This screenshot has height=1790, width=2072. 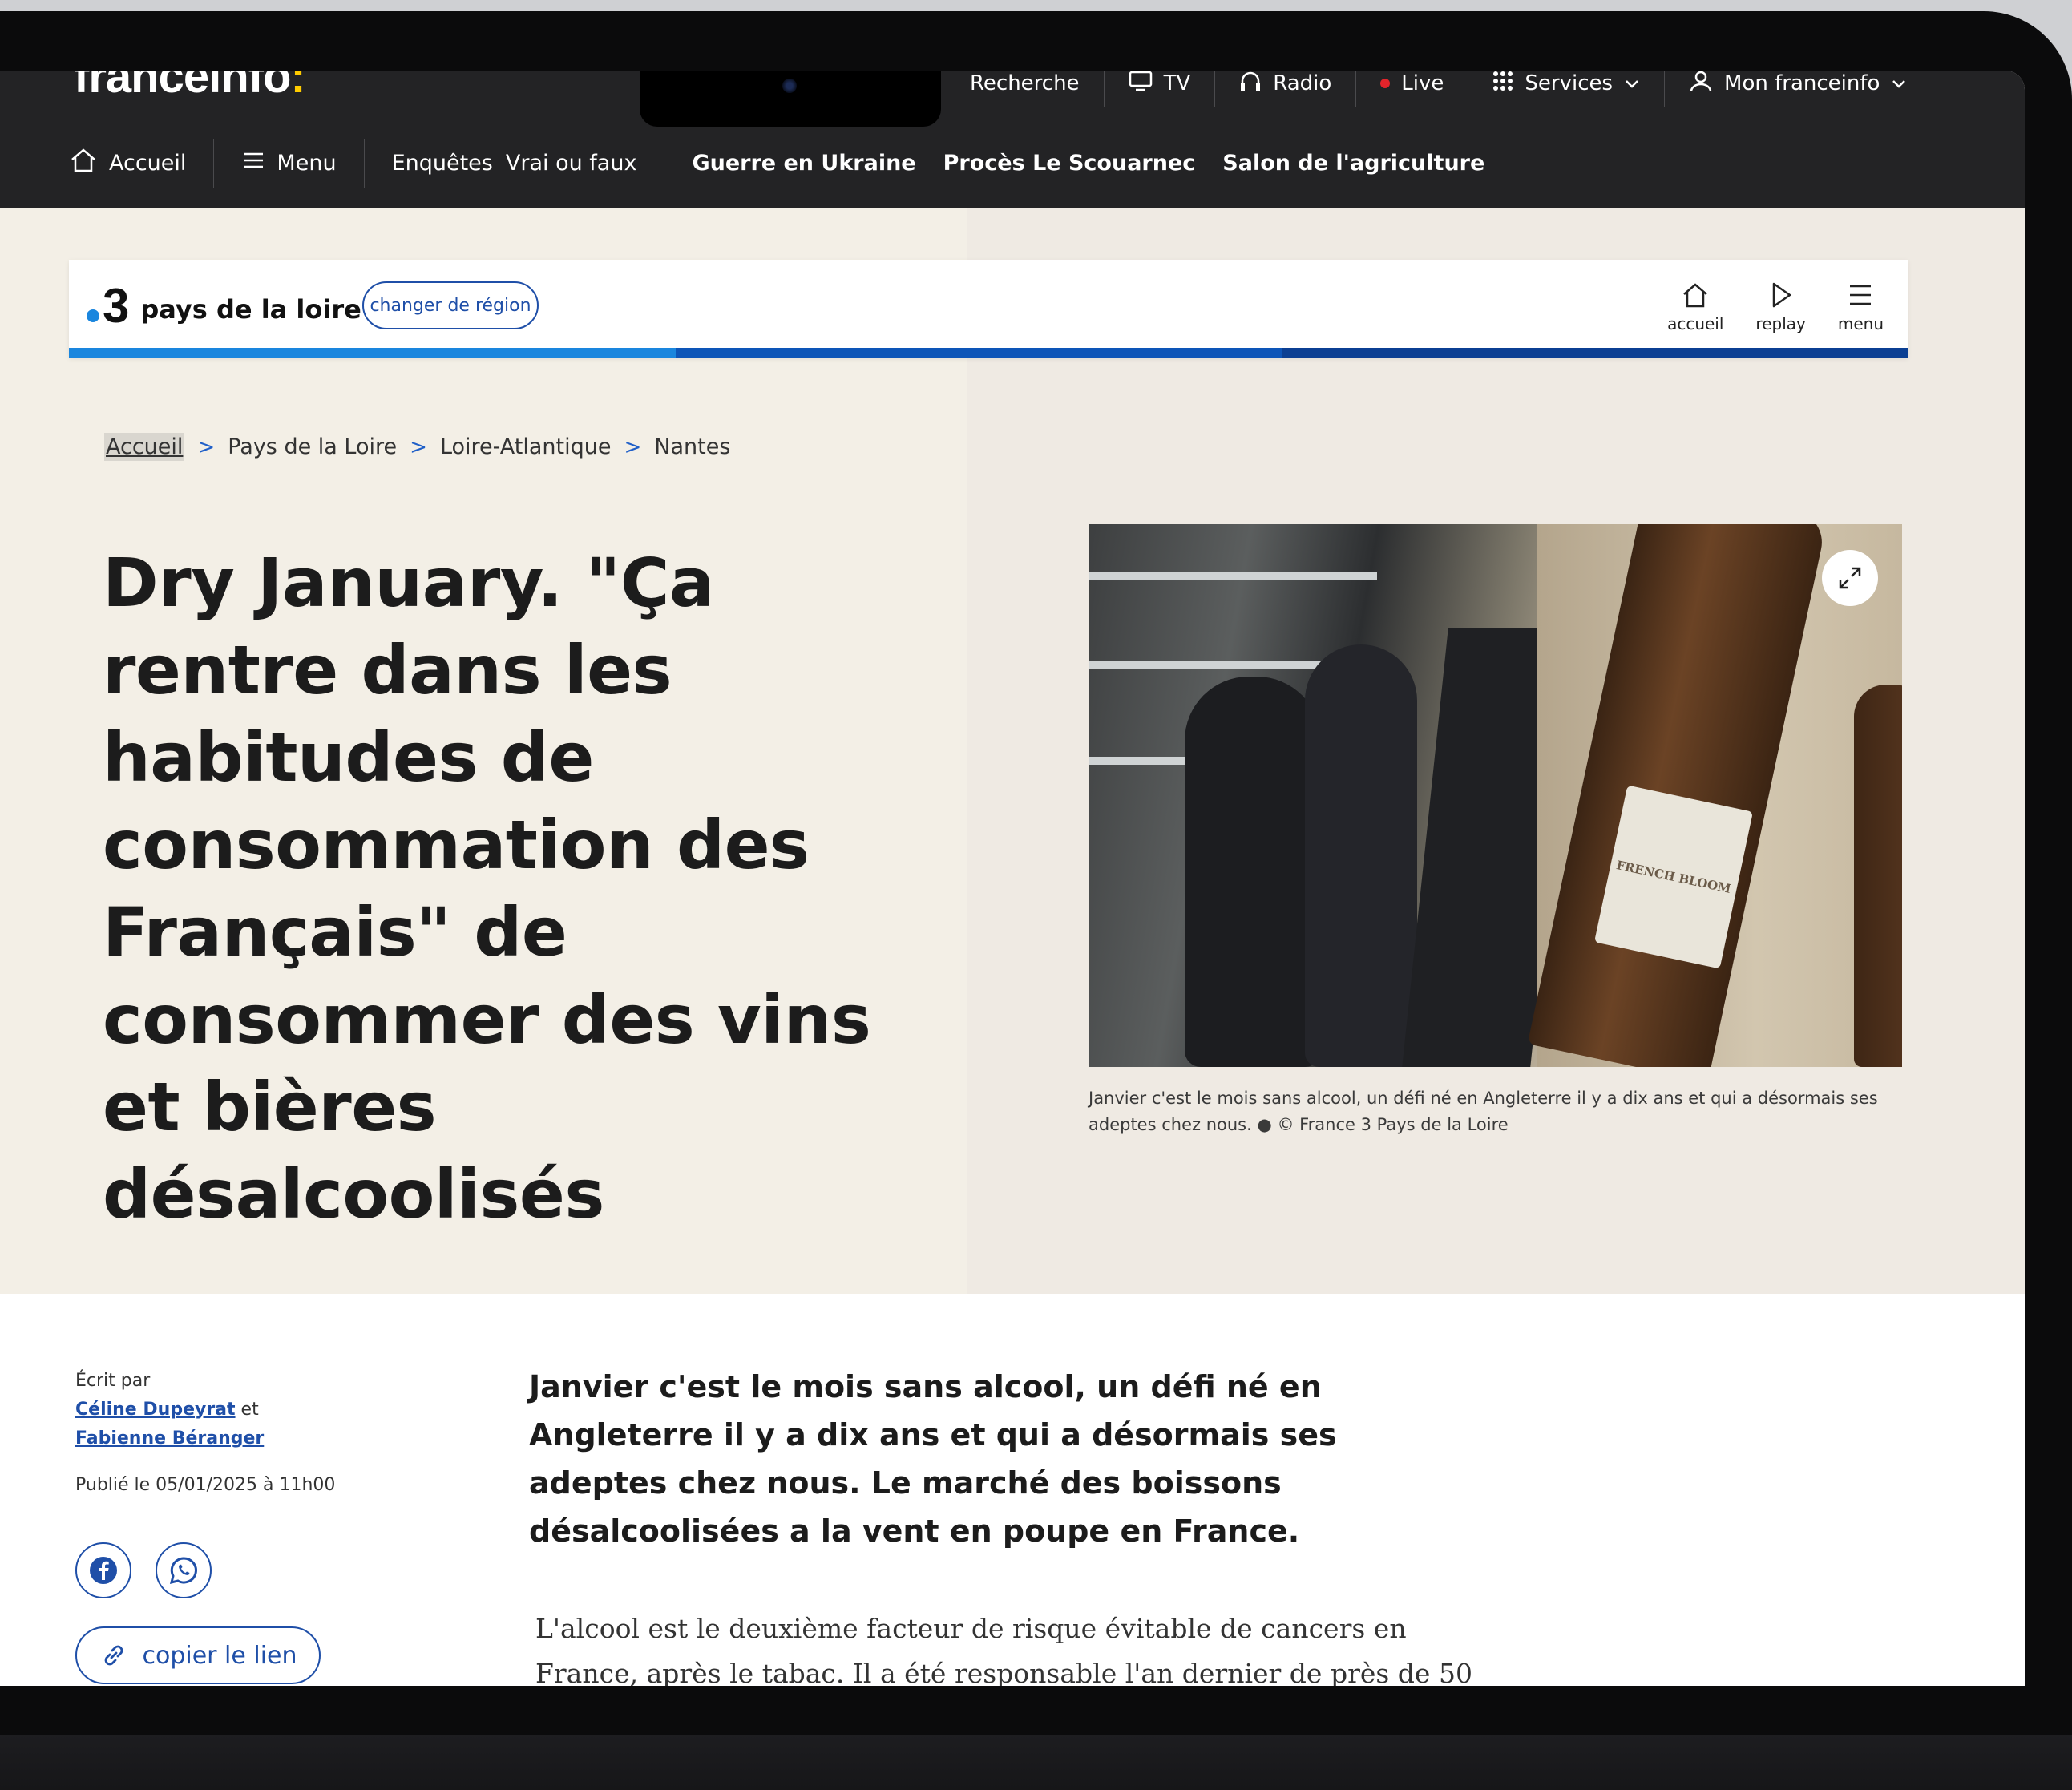 What do you see at coordinates (312, 446) in the screenshot?
I see `breadcrumb-region: Pays de la Loire` at bounding box center [312, 446].